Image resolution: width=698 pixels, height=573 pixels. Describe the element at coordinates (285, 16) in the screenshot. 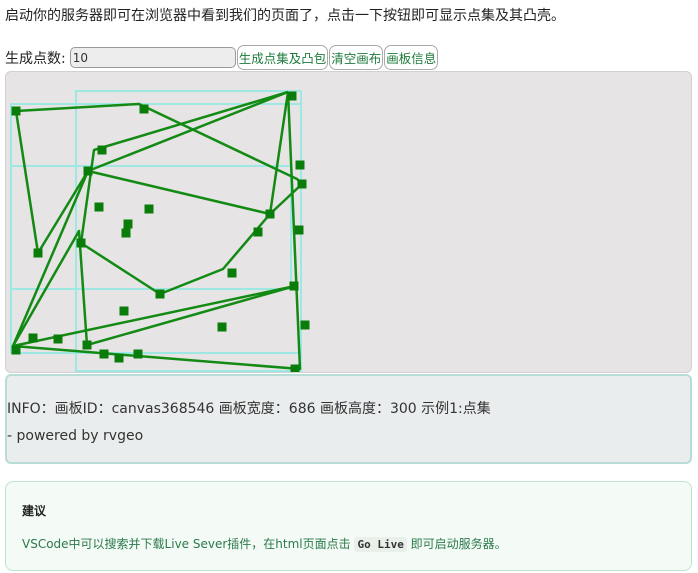

I see `intro-text: 启动你的服务器即可在浏览器中看到我们的页面了，点击一下按钮即可显示点集及其凸壳。` at that location.